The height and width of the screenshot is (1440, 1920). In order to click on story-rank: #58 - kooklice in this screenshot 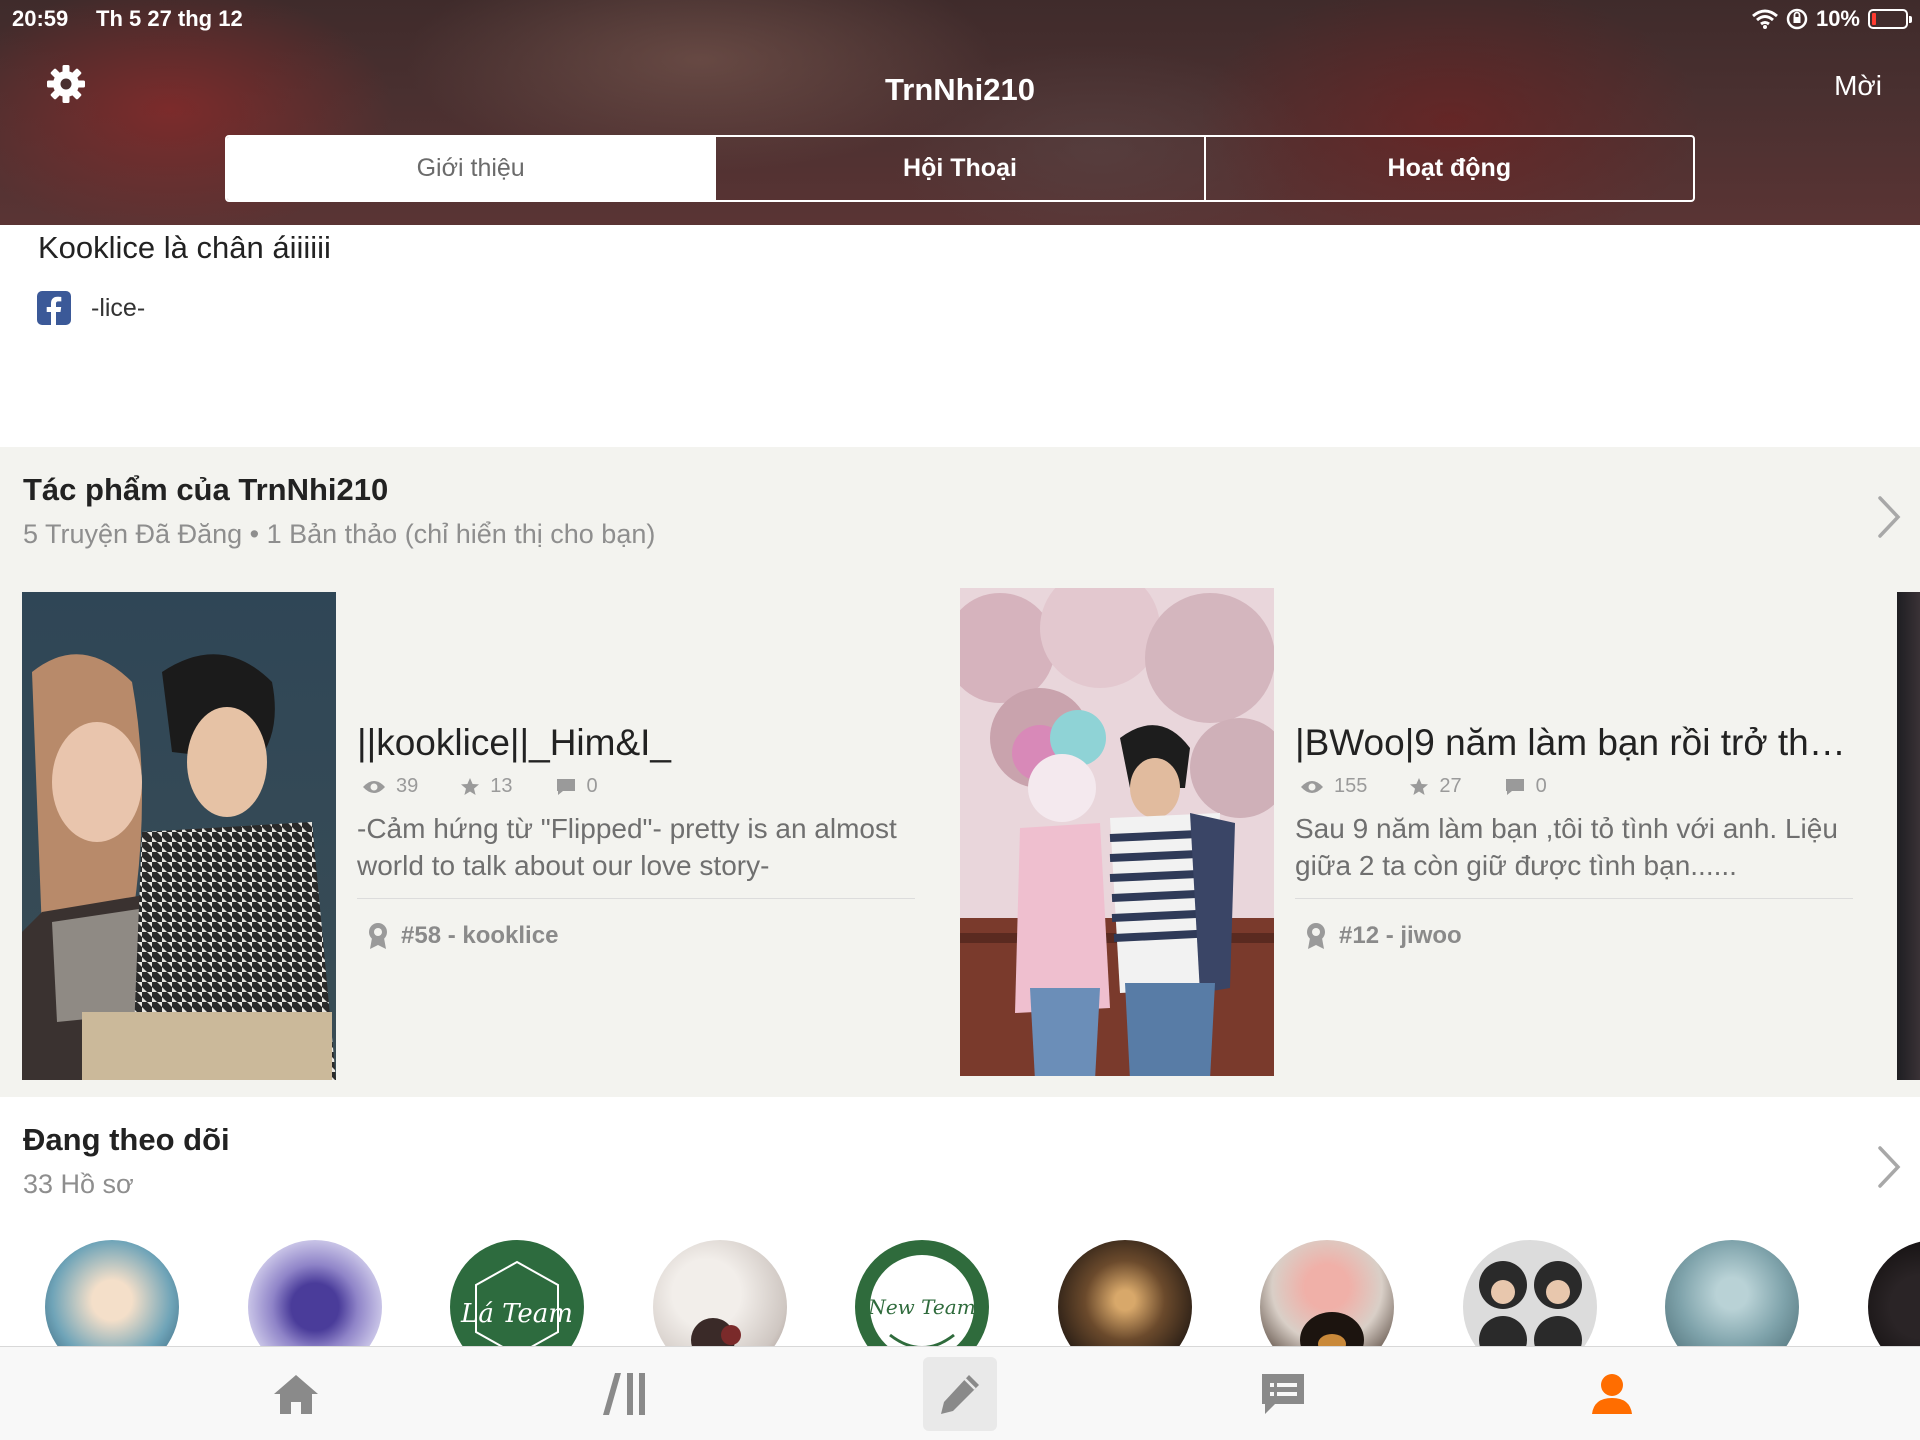, I will do `click(462, 936)`.